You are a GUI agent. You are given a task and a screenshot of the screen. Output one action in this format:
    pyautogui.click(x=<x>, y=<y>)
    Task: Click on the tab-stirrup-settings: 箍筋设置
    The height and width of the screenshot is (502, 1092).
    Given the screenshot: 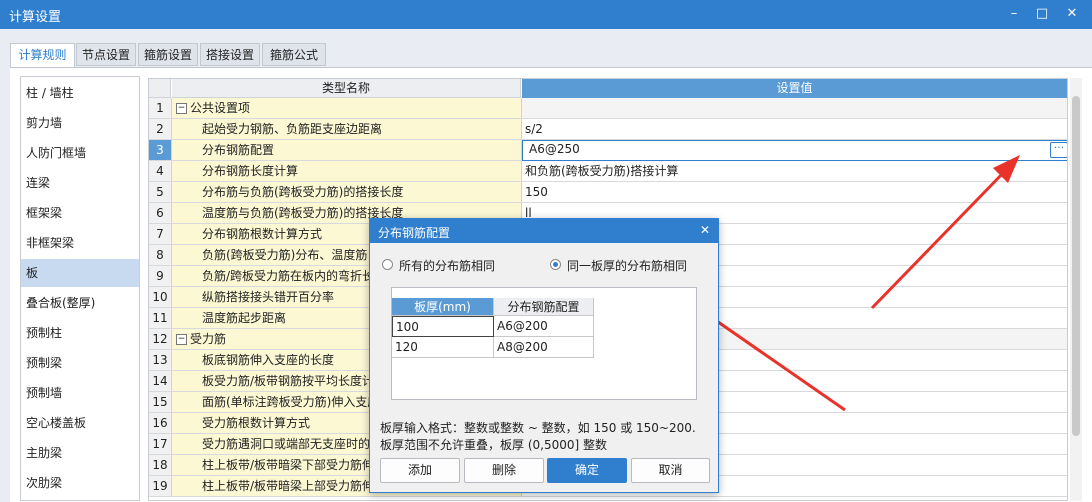 What is the action you would take?
    pyautogui.click(x=168, y=54)
    